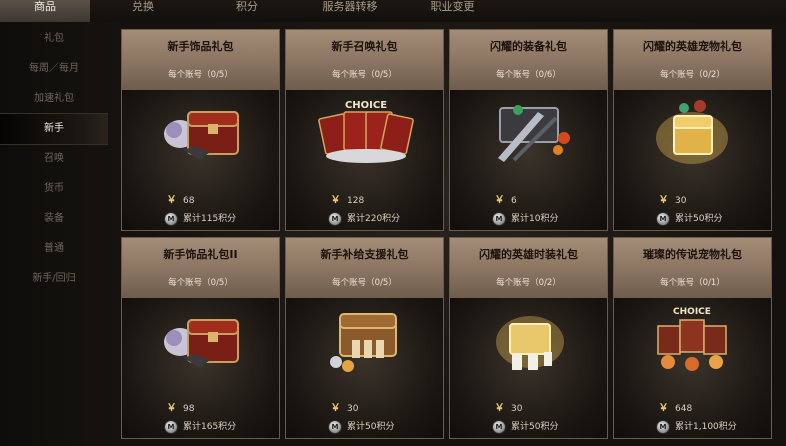  Describe the element at coordinates (54, 159) in the screenshot. I see `sidebar-item-summon: 召唤` at that location.